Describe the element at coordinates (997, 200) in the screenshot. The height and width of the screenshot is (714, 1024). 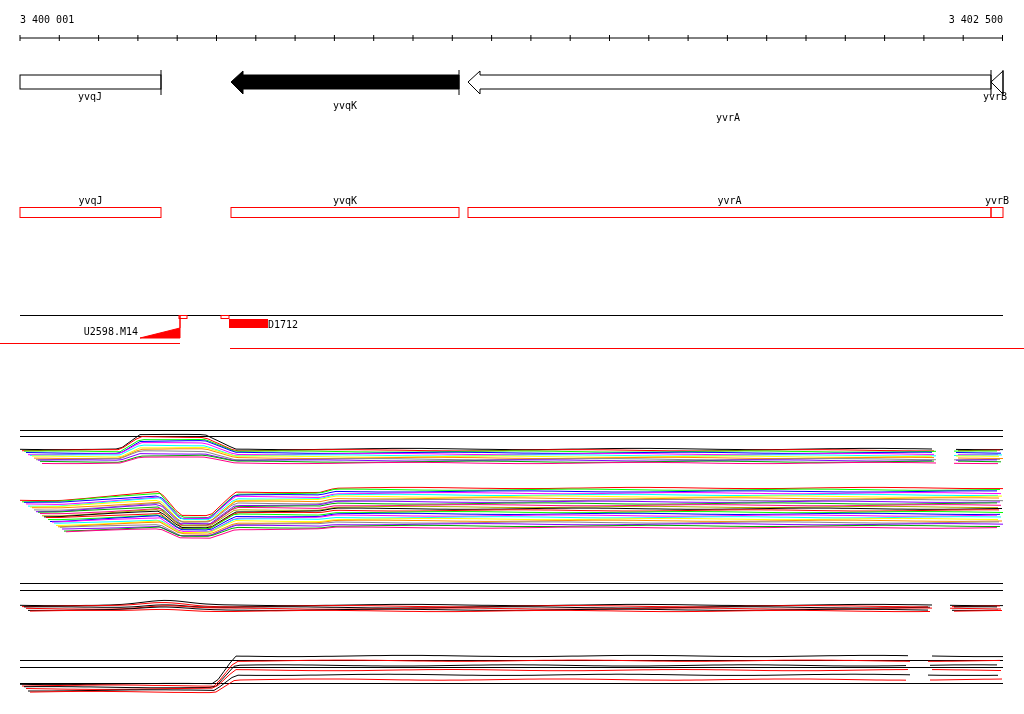
I see `annotation-label: yvrB` at that location.